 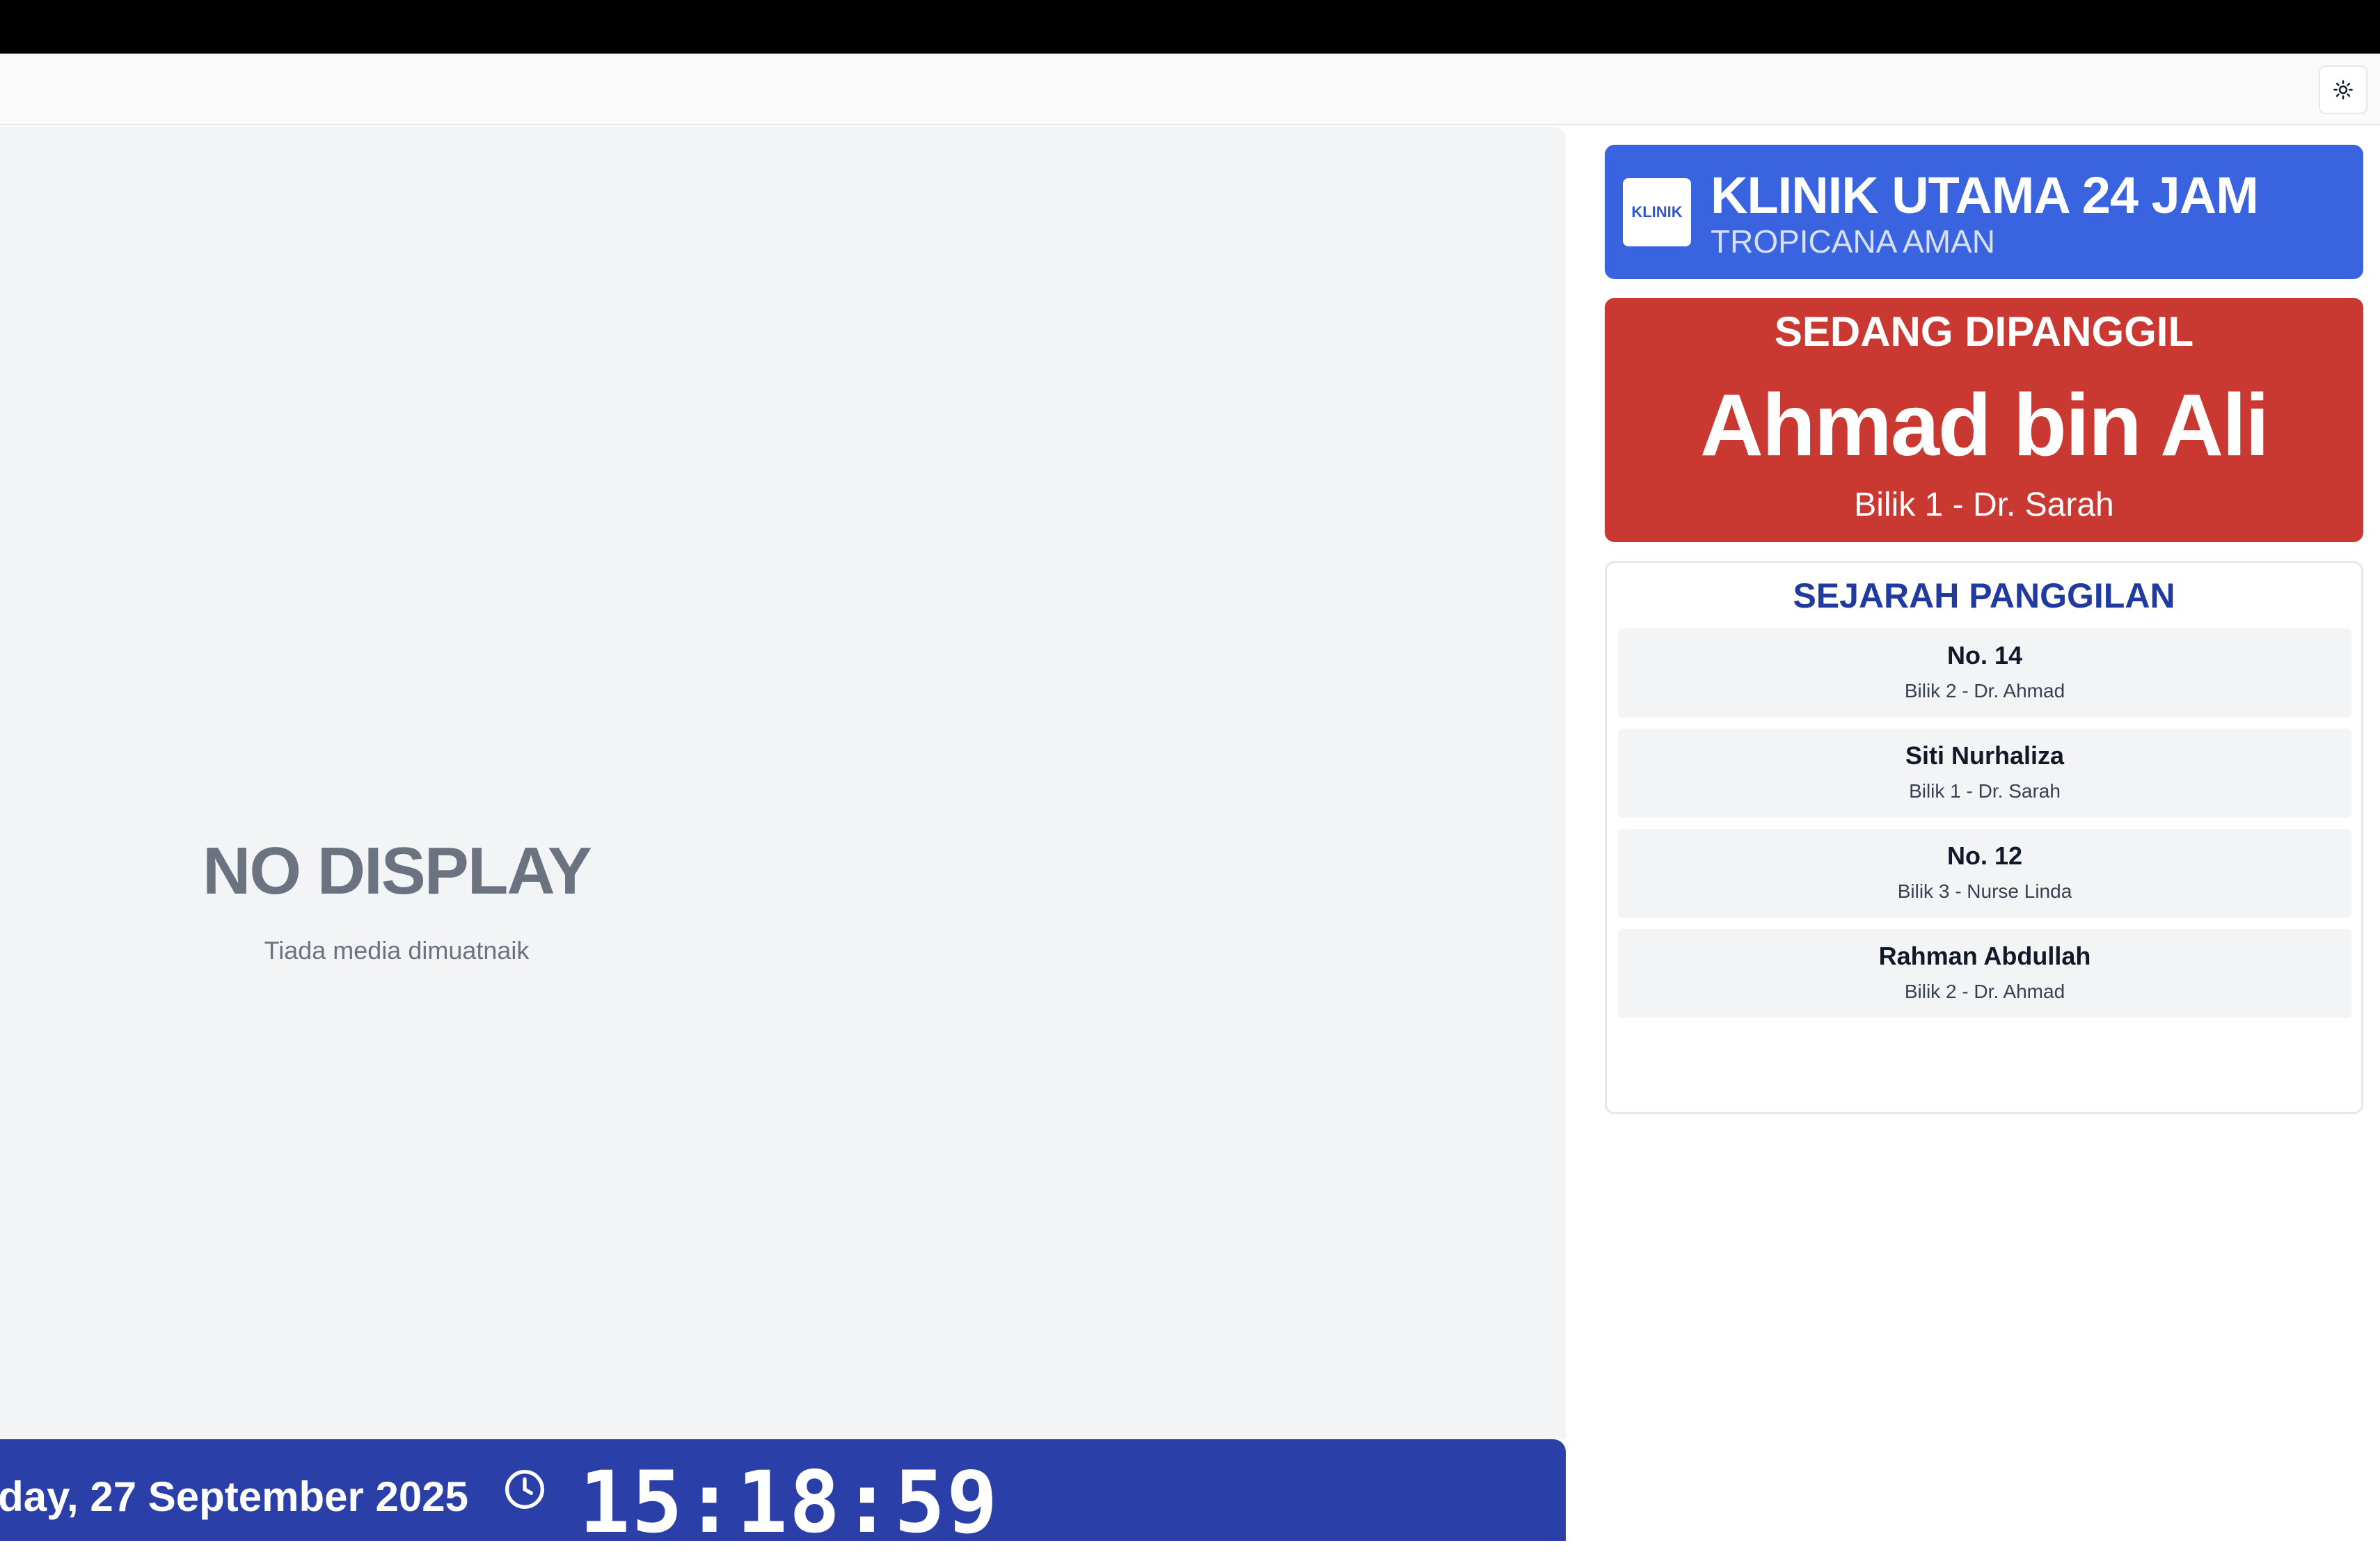 I want to click on window-top-bar, so click(x=1190, y=27).